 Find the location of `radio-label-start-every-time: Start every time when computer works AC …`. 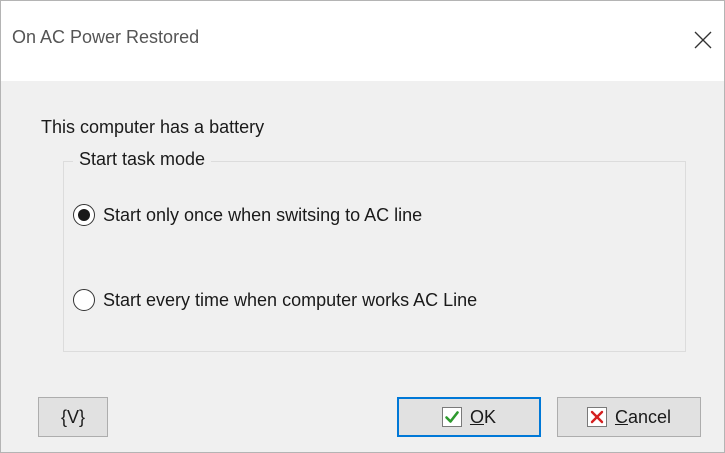

radio-label-start-every-time: Start every time when computer works AC … is located at coordinates (290, 299).